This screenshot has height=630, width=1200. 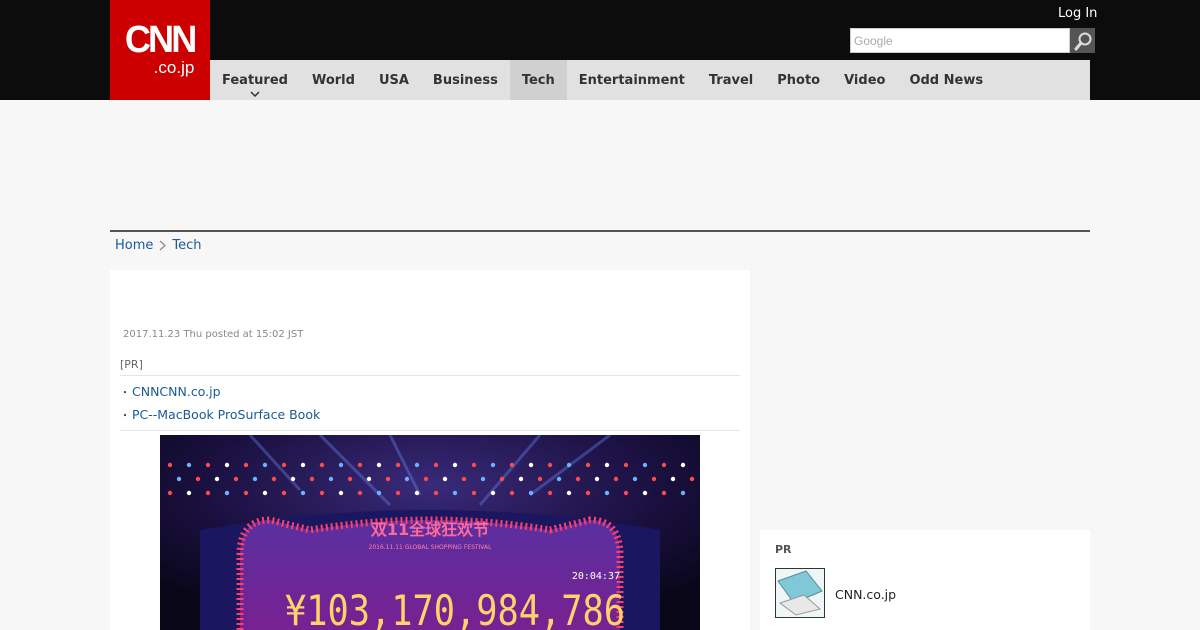 What do you see at coordinates (176, 391) in the screenshot?
I see `pr-link-text: CNNCNN.co.jp` at bounding box center [176, 391].